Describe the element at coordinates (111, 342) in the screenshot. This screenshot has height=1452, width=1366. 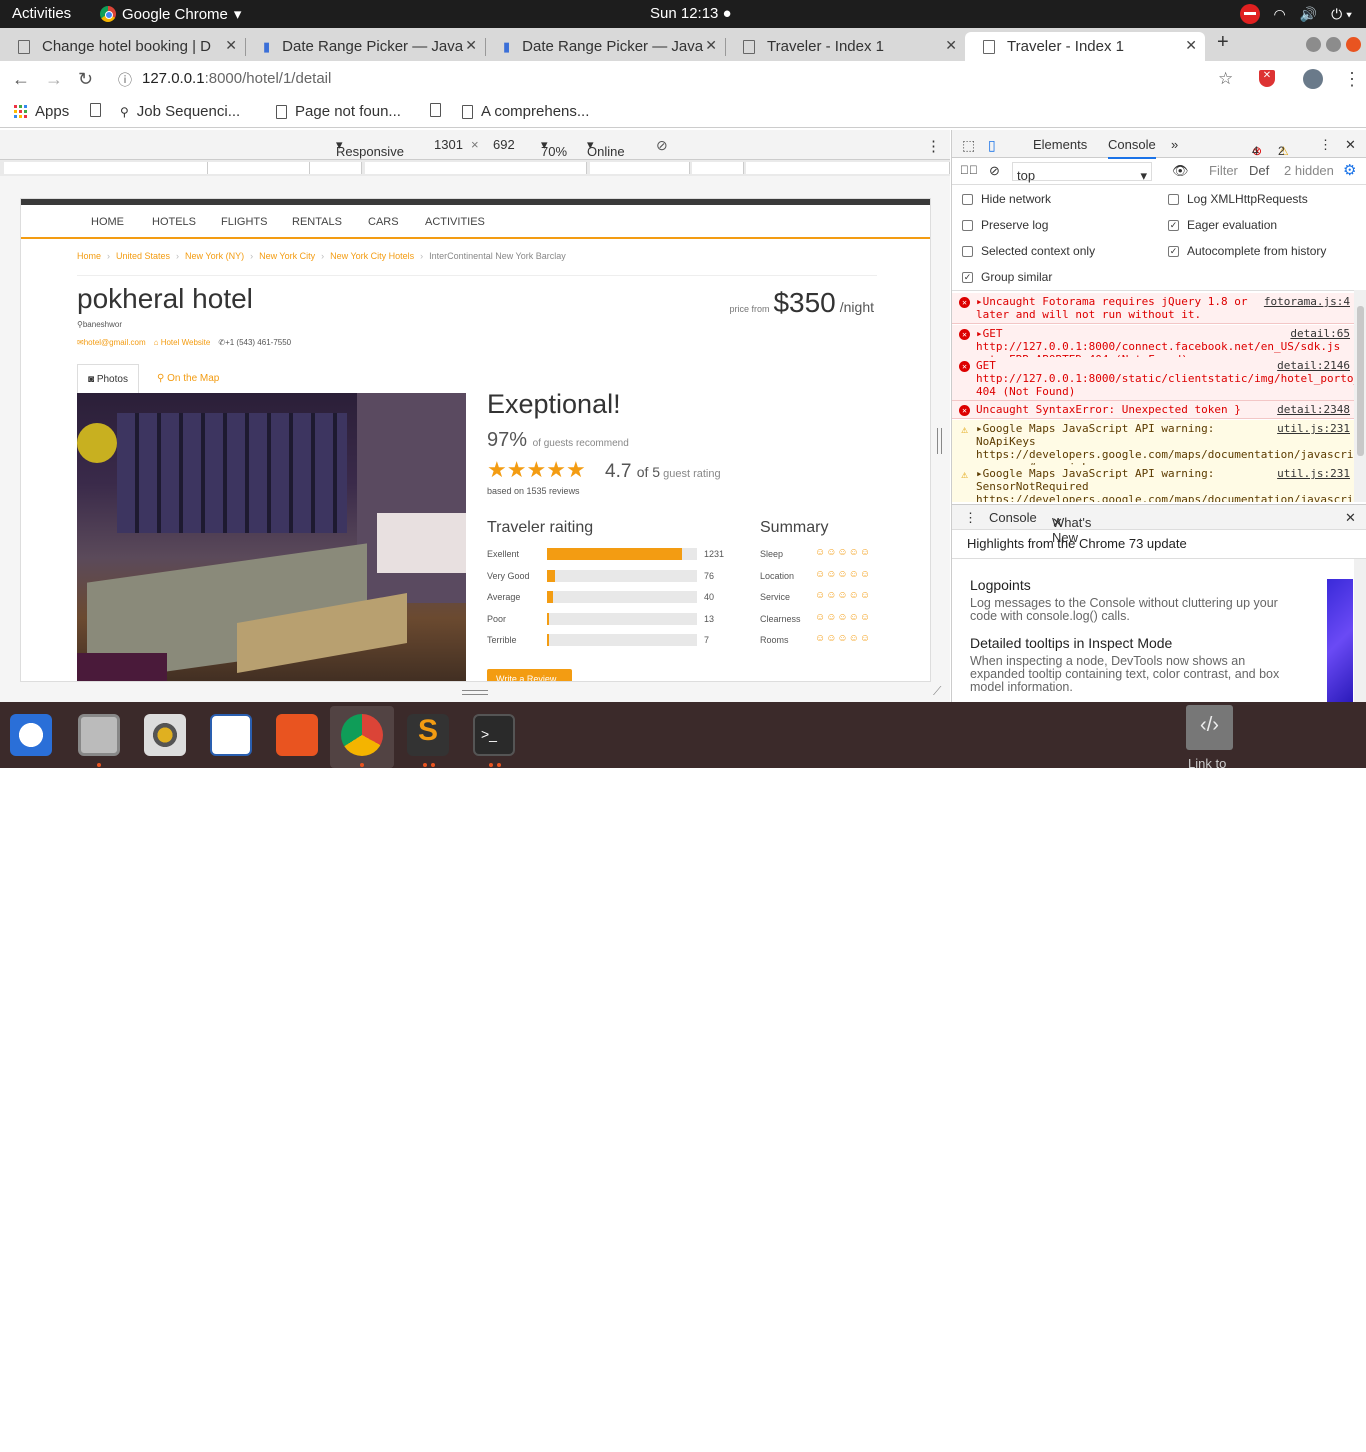
I see `hotel-email: ✉hotel@gmail.com` at that location.